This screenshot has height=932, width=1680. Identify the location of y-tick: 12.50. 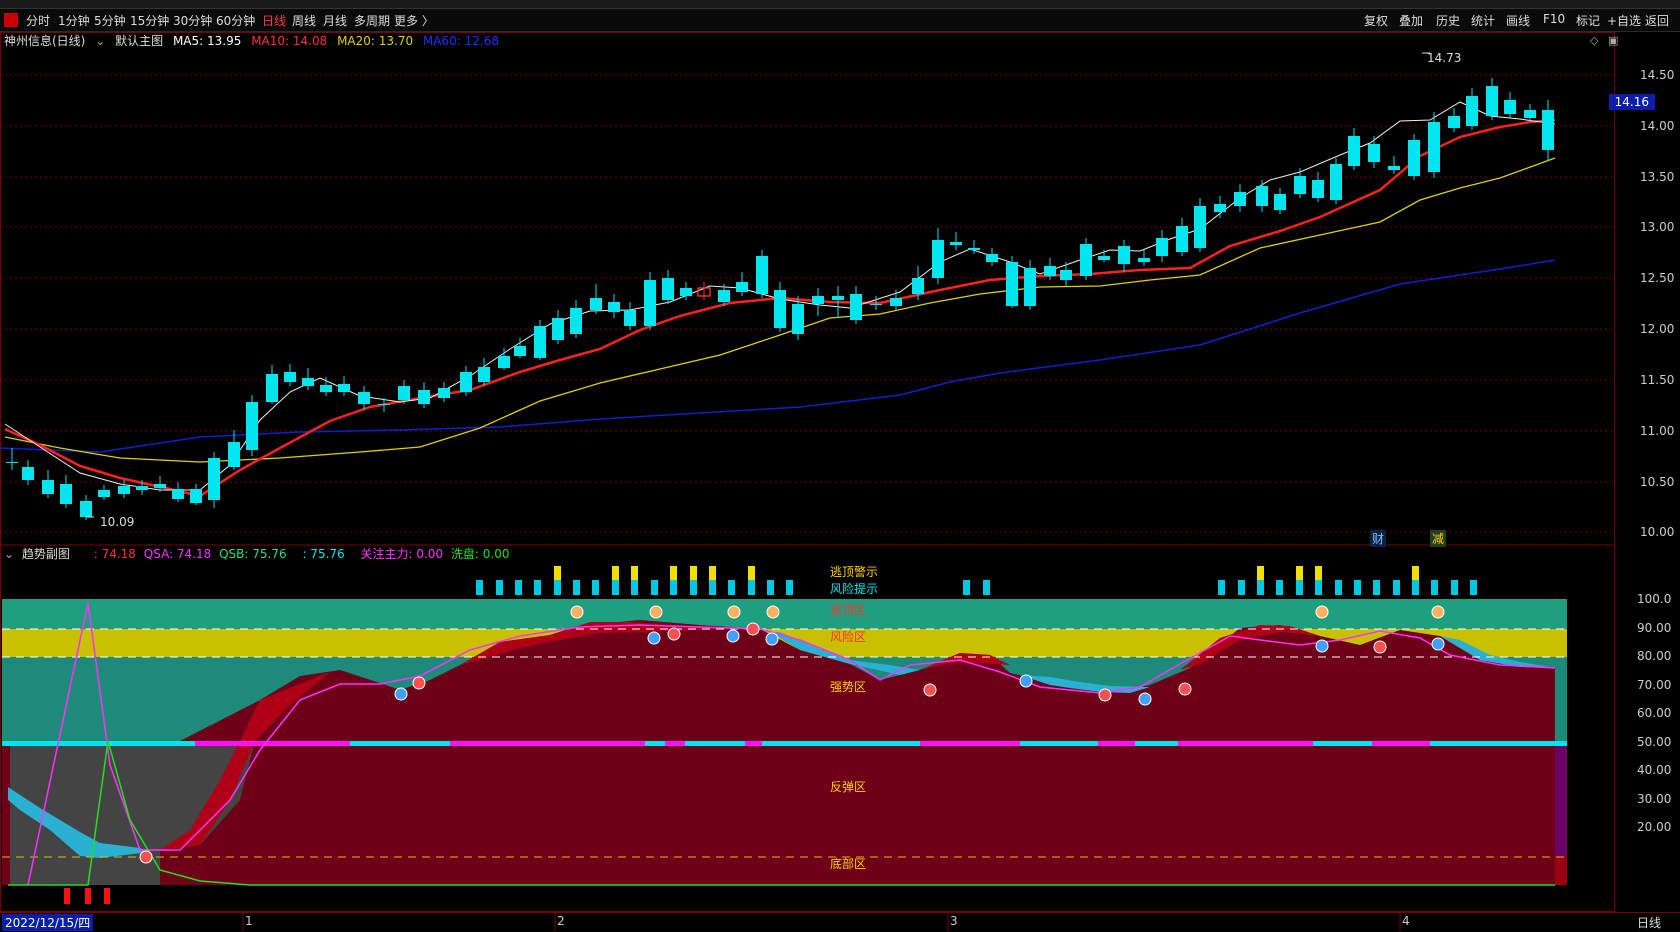
(1657, 278).